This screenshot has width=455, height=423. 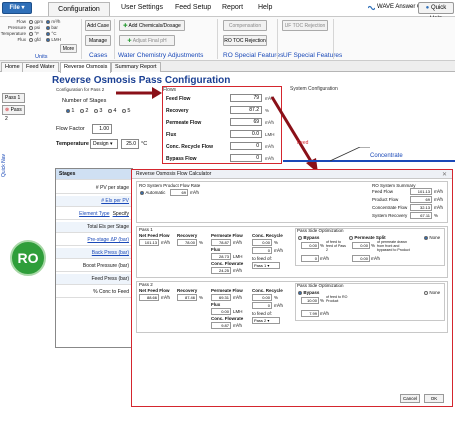 I want to click on summary-header: RO System Summary, so click(x=394, y=185).